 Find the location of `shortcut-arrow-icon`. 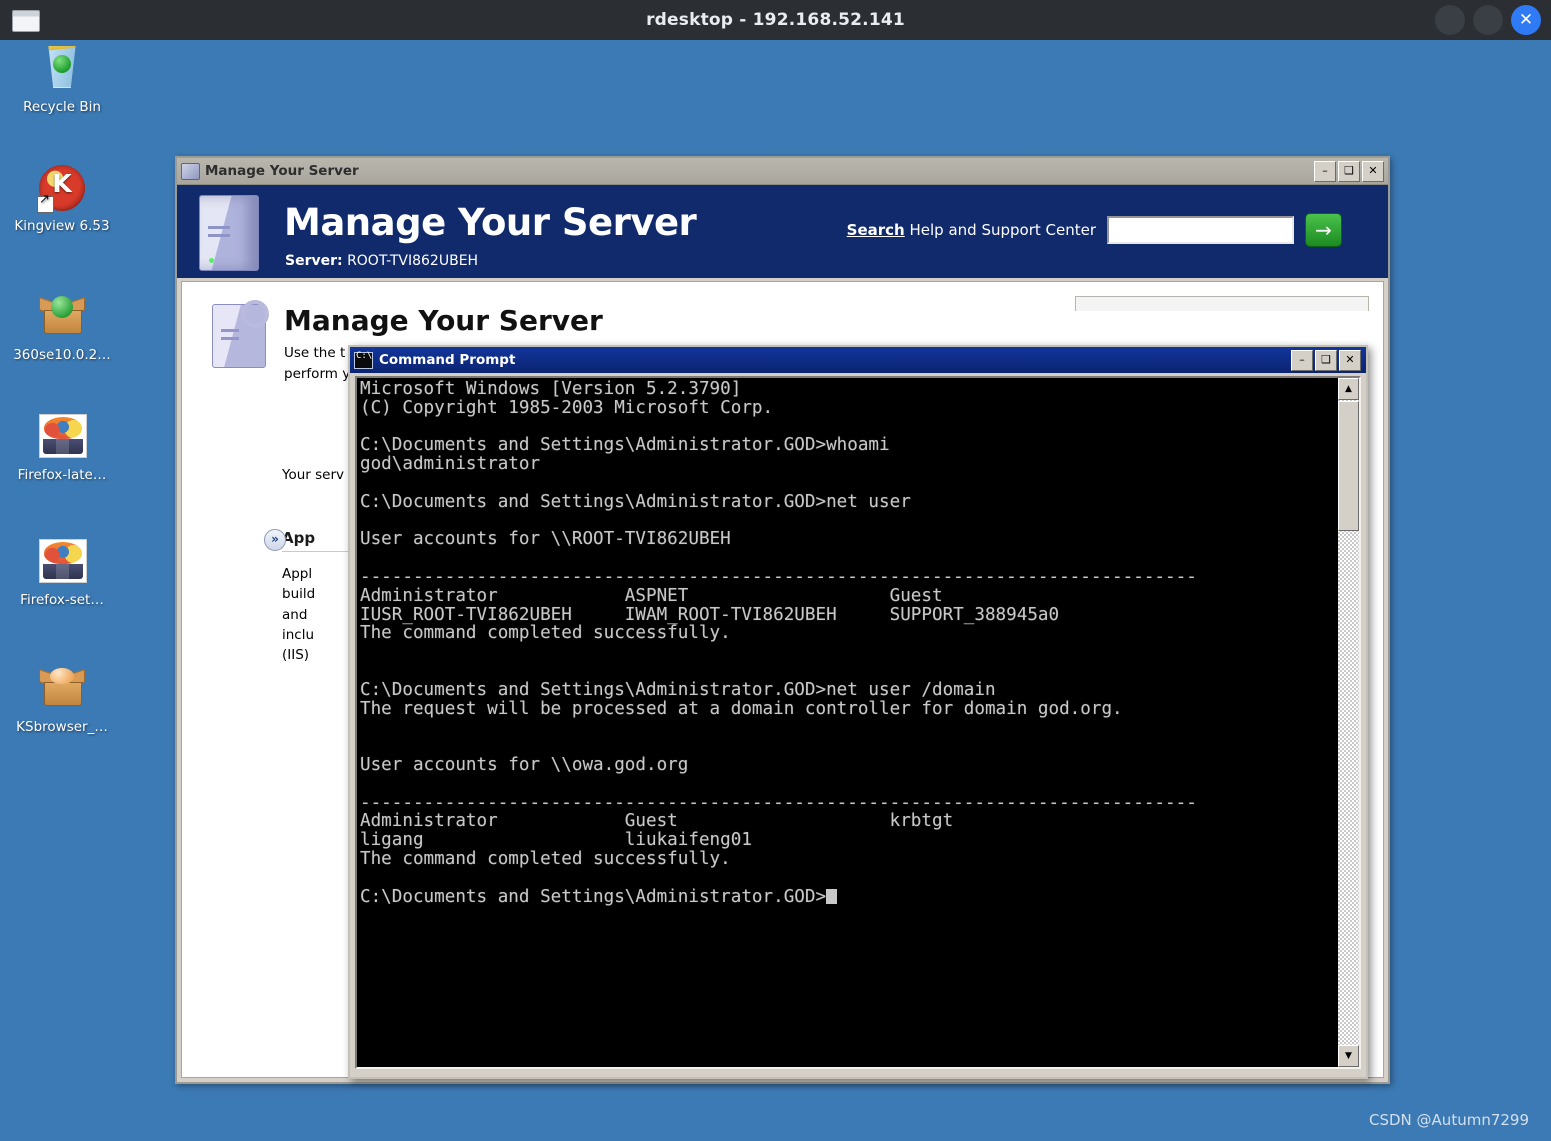

shortcut-arrow-icon is located at coordinates (45, 203).